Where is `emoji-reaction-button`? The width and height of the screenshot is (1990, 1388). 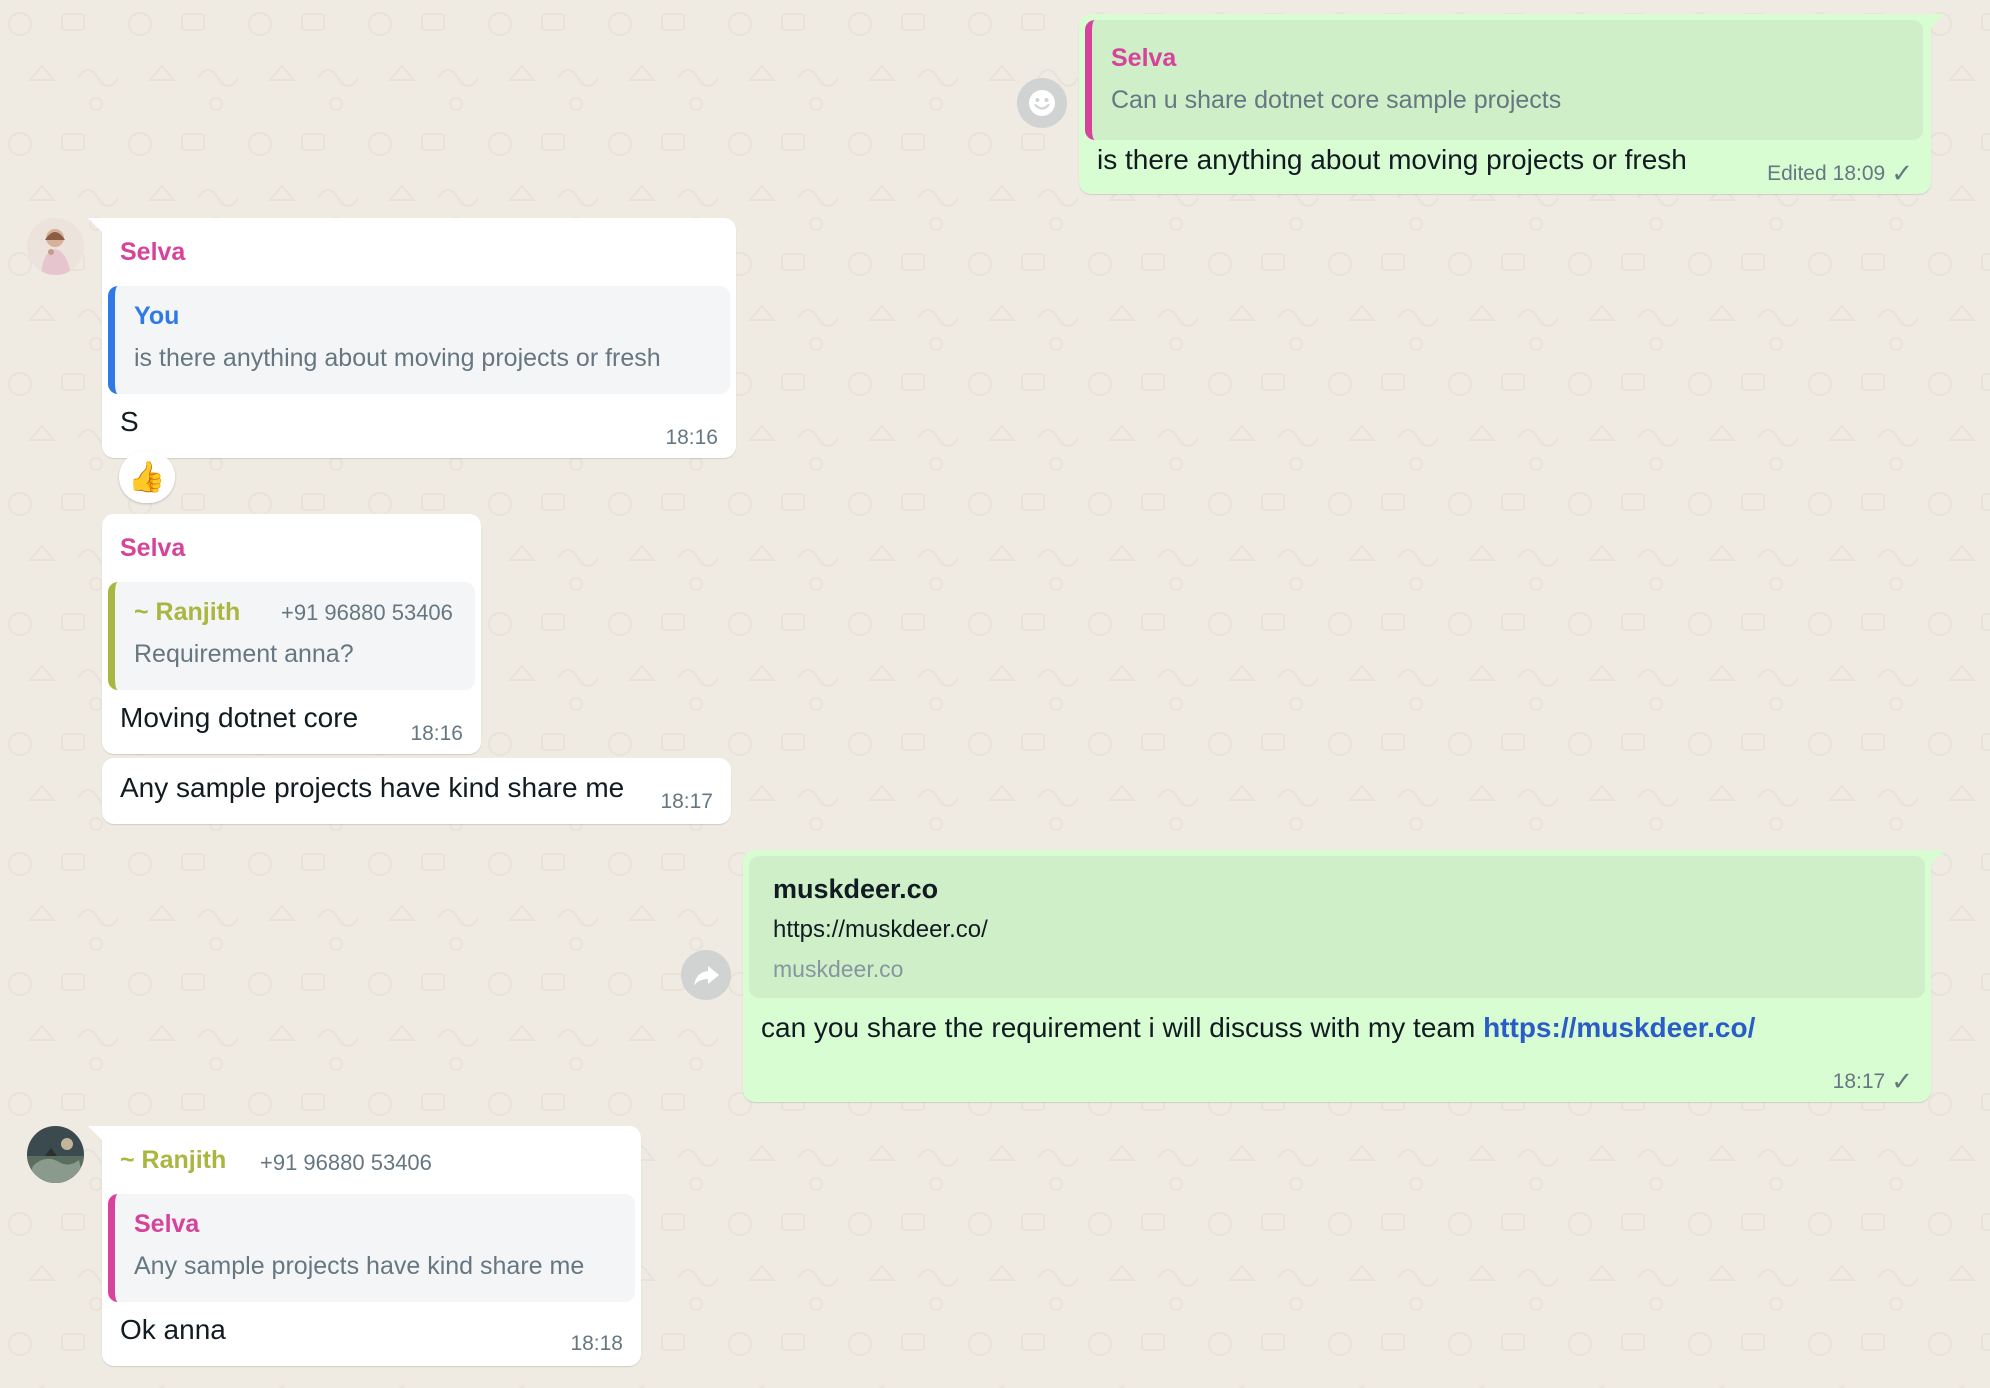 emoji-reaction-button is located at coordinates (1042, 103).